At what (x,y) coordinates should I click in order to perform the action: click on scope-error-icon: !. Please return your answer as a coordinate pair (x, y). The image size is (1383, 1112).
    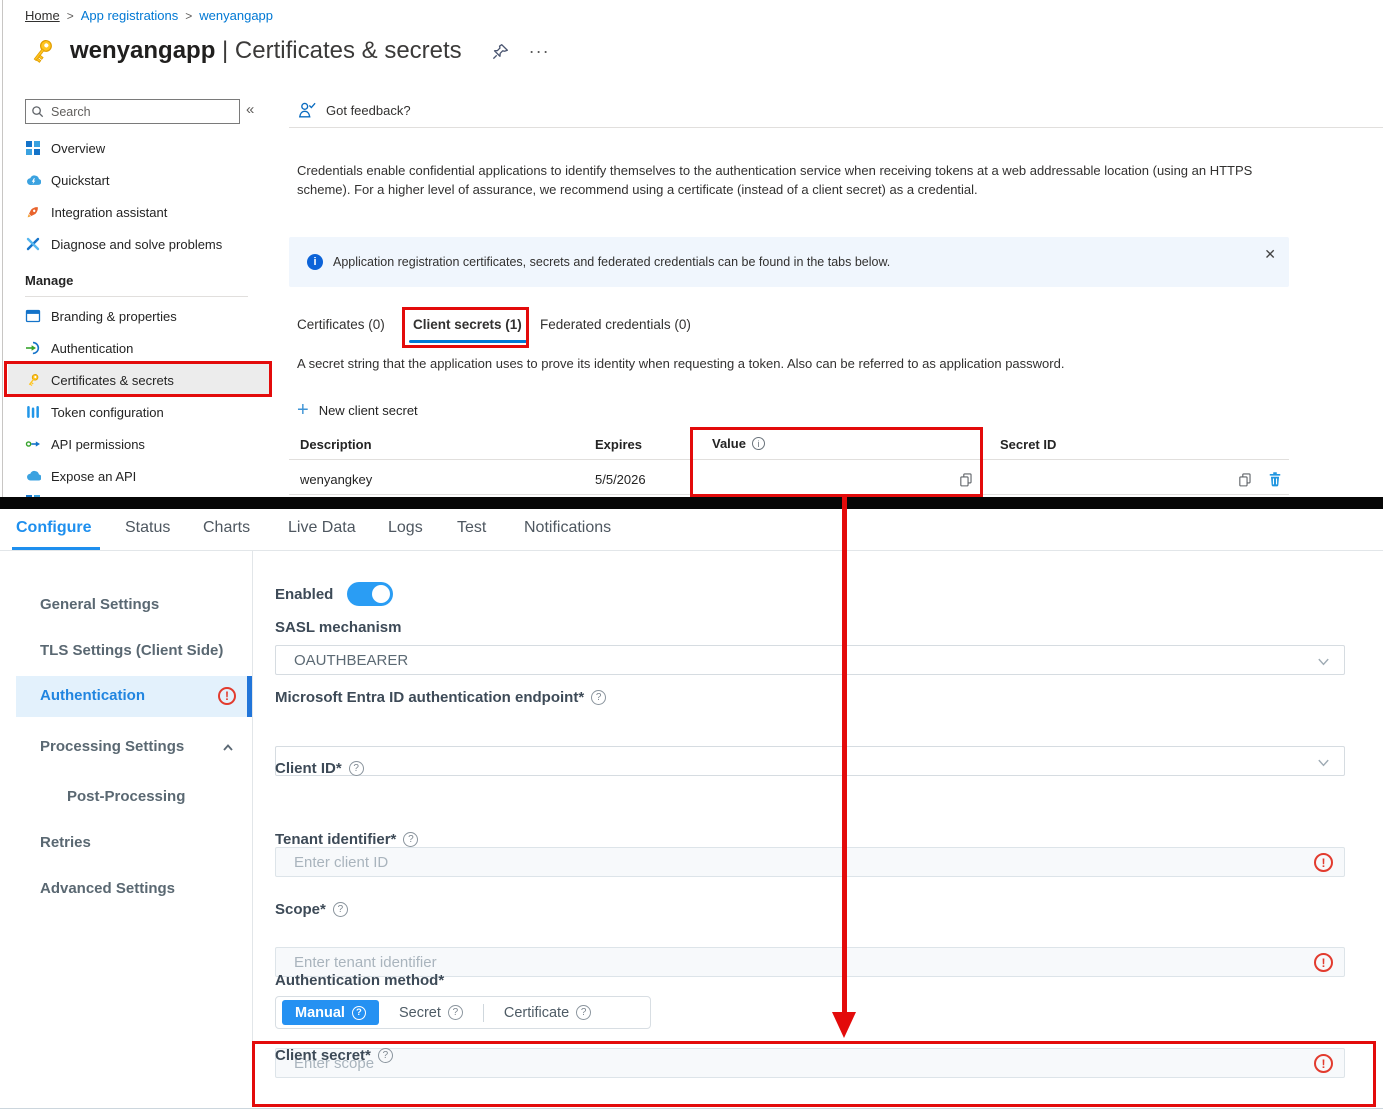
    Looking at the image, I should click on (1323, 1063).